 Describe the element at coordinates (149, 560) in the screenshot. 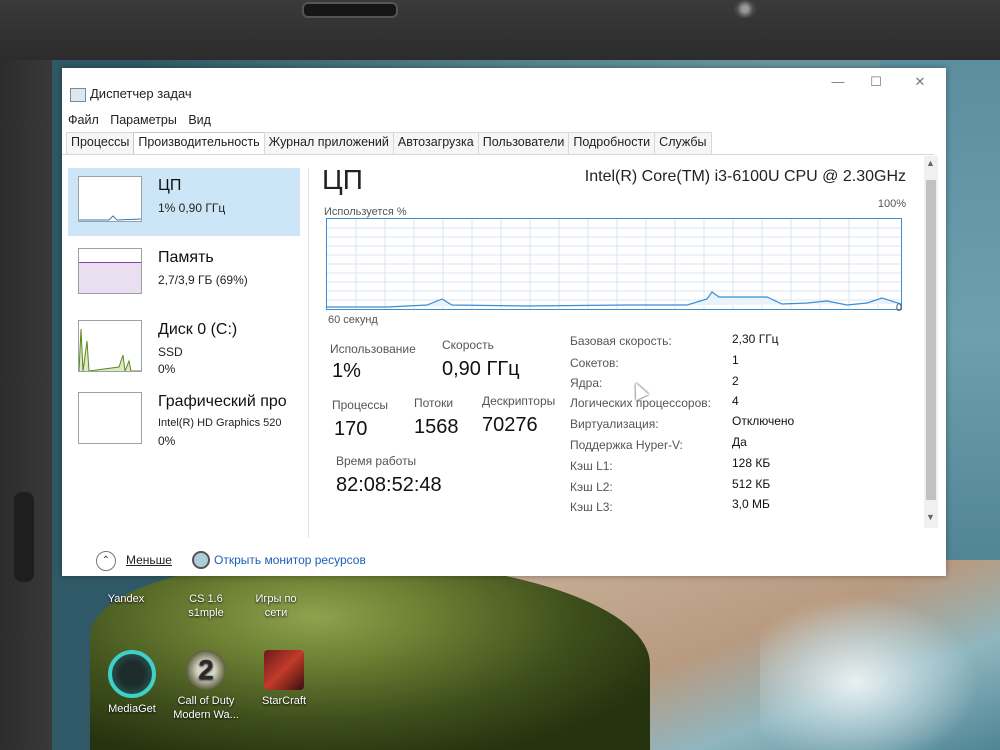

I see `fewer-details-button: Меньше` at that location.